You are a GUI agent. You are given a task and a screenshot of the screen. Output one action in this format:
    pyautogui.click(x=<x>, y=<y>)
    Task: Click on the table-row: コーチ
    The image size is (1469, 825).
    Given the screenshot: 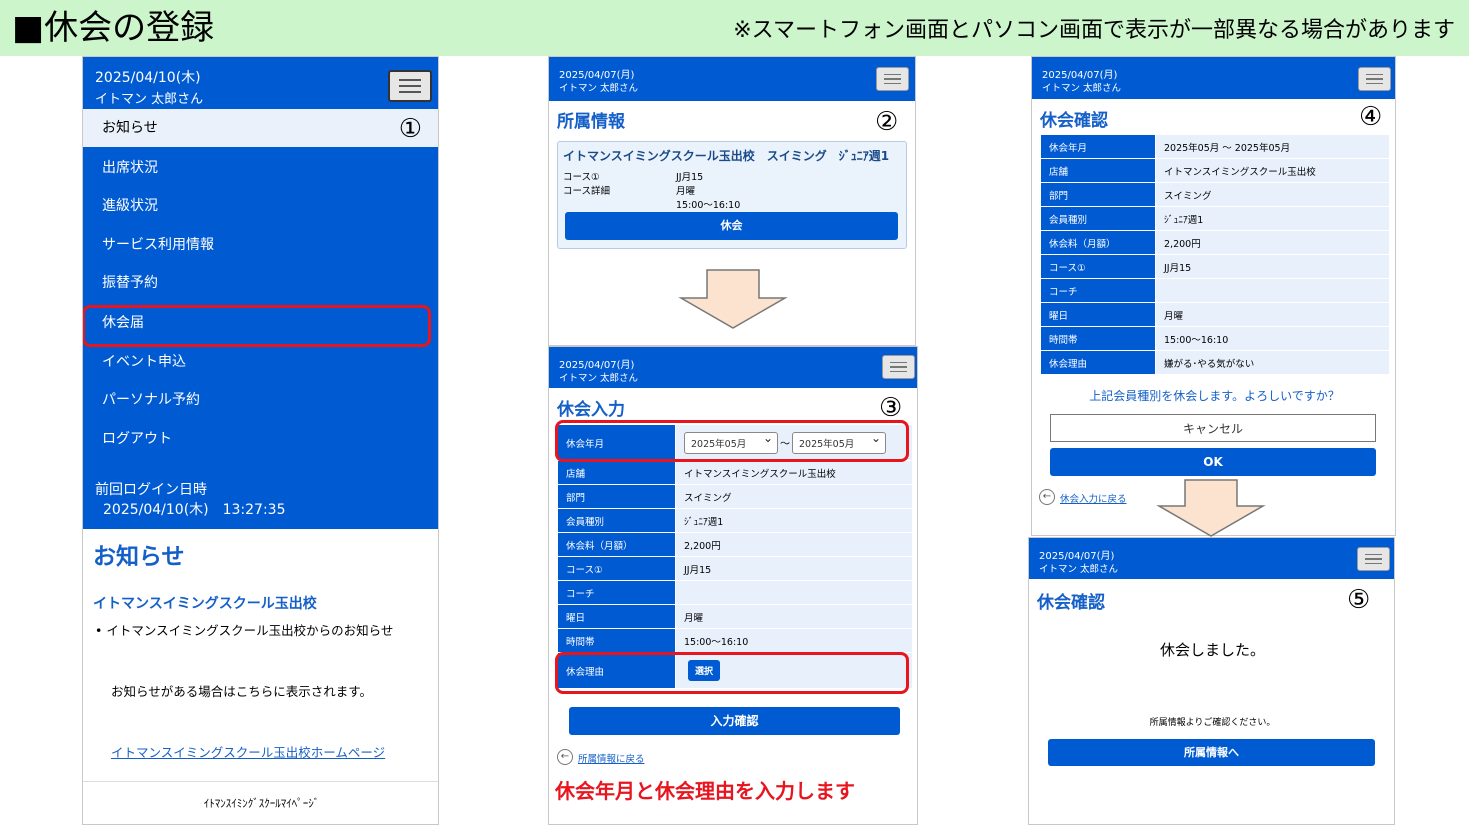 What is the action you would take?
    pyautogui.click(x=1215, y=290)
    